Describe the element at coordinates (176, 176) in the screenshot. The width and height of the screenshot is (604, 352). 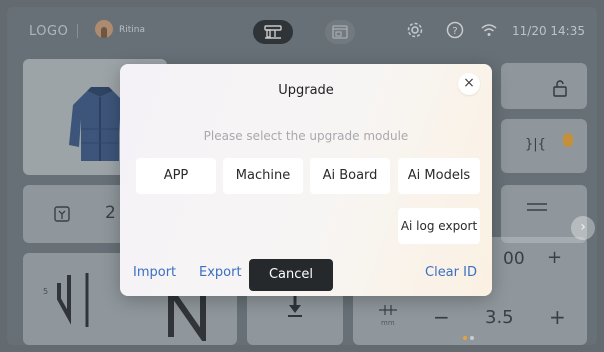
I see `app-option-button: APP` at that location.